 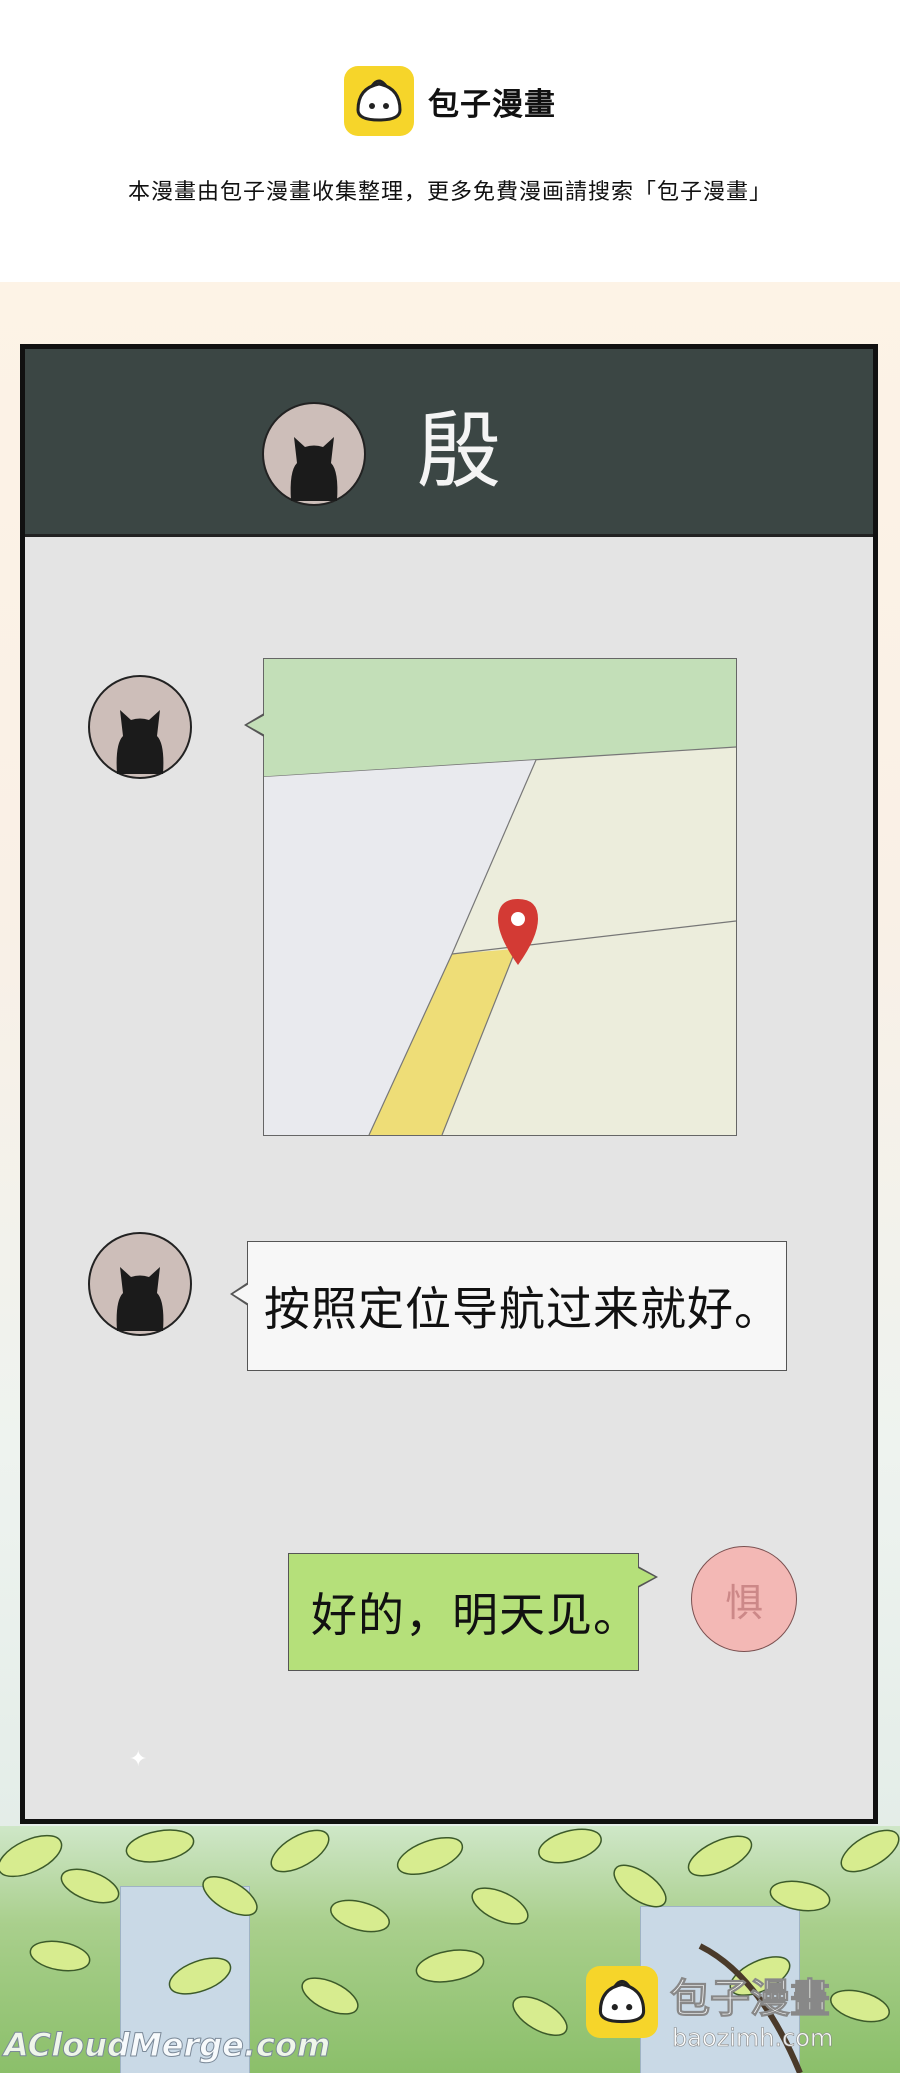 What do you see at coordinates (500, 897) in the screenshot?
I see `location-map` at bounding box center [500, 897].